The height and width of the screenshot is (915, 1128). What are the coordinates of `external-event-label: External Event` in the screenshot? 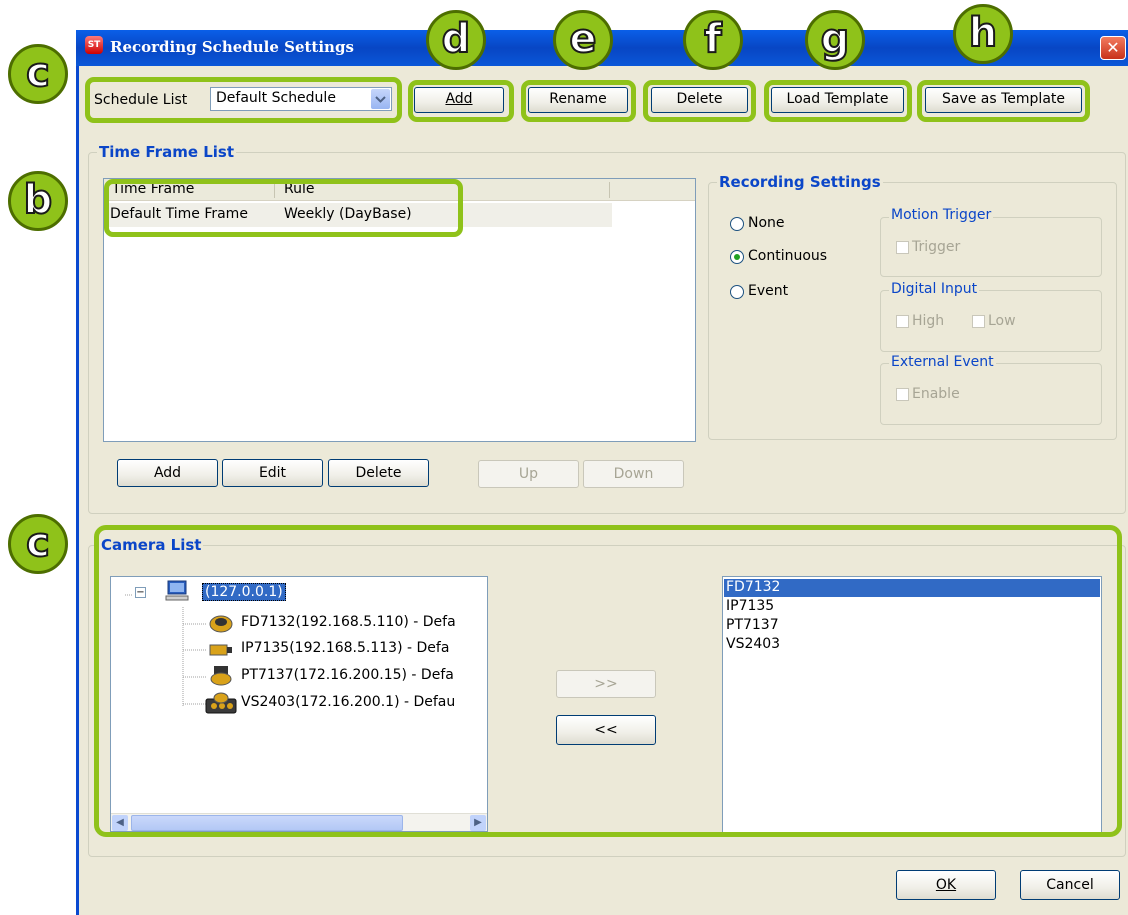 It's located at (942, 362).